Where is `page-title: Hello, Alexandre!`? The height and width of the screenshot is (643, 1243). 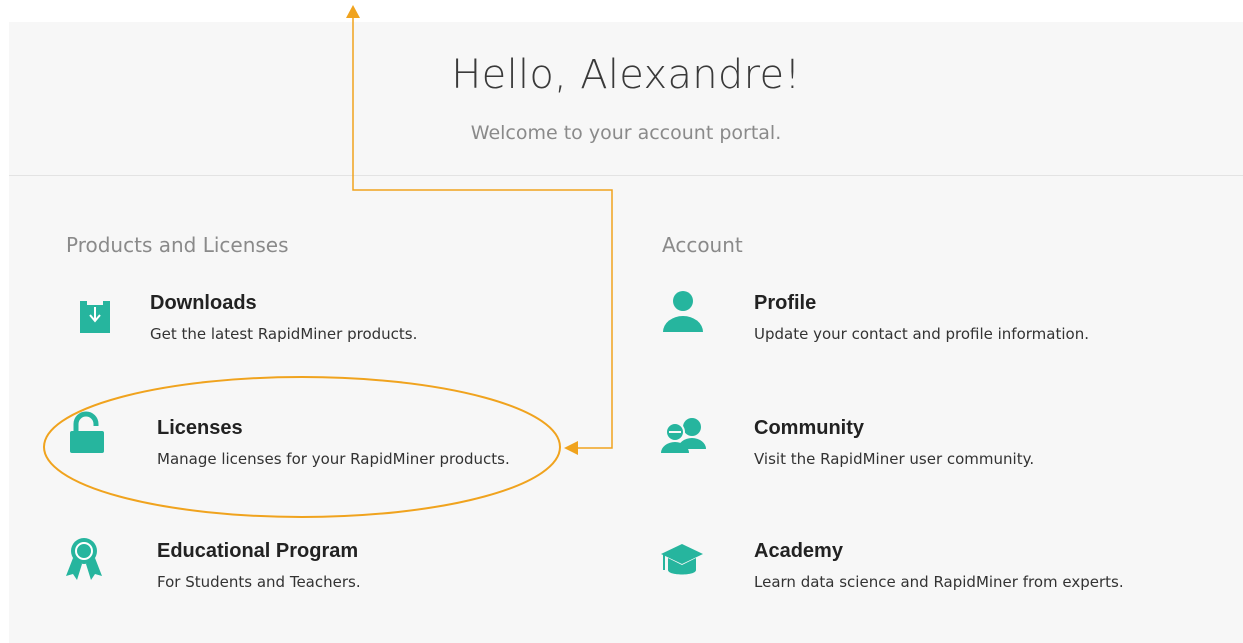 page-title: Hello, Alexandre! is located at coordinates (626, 75).